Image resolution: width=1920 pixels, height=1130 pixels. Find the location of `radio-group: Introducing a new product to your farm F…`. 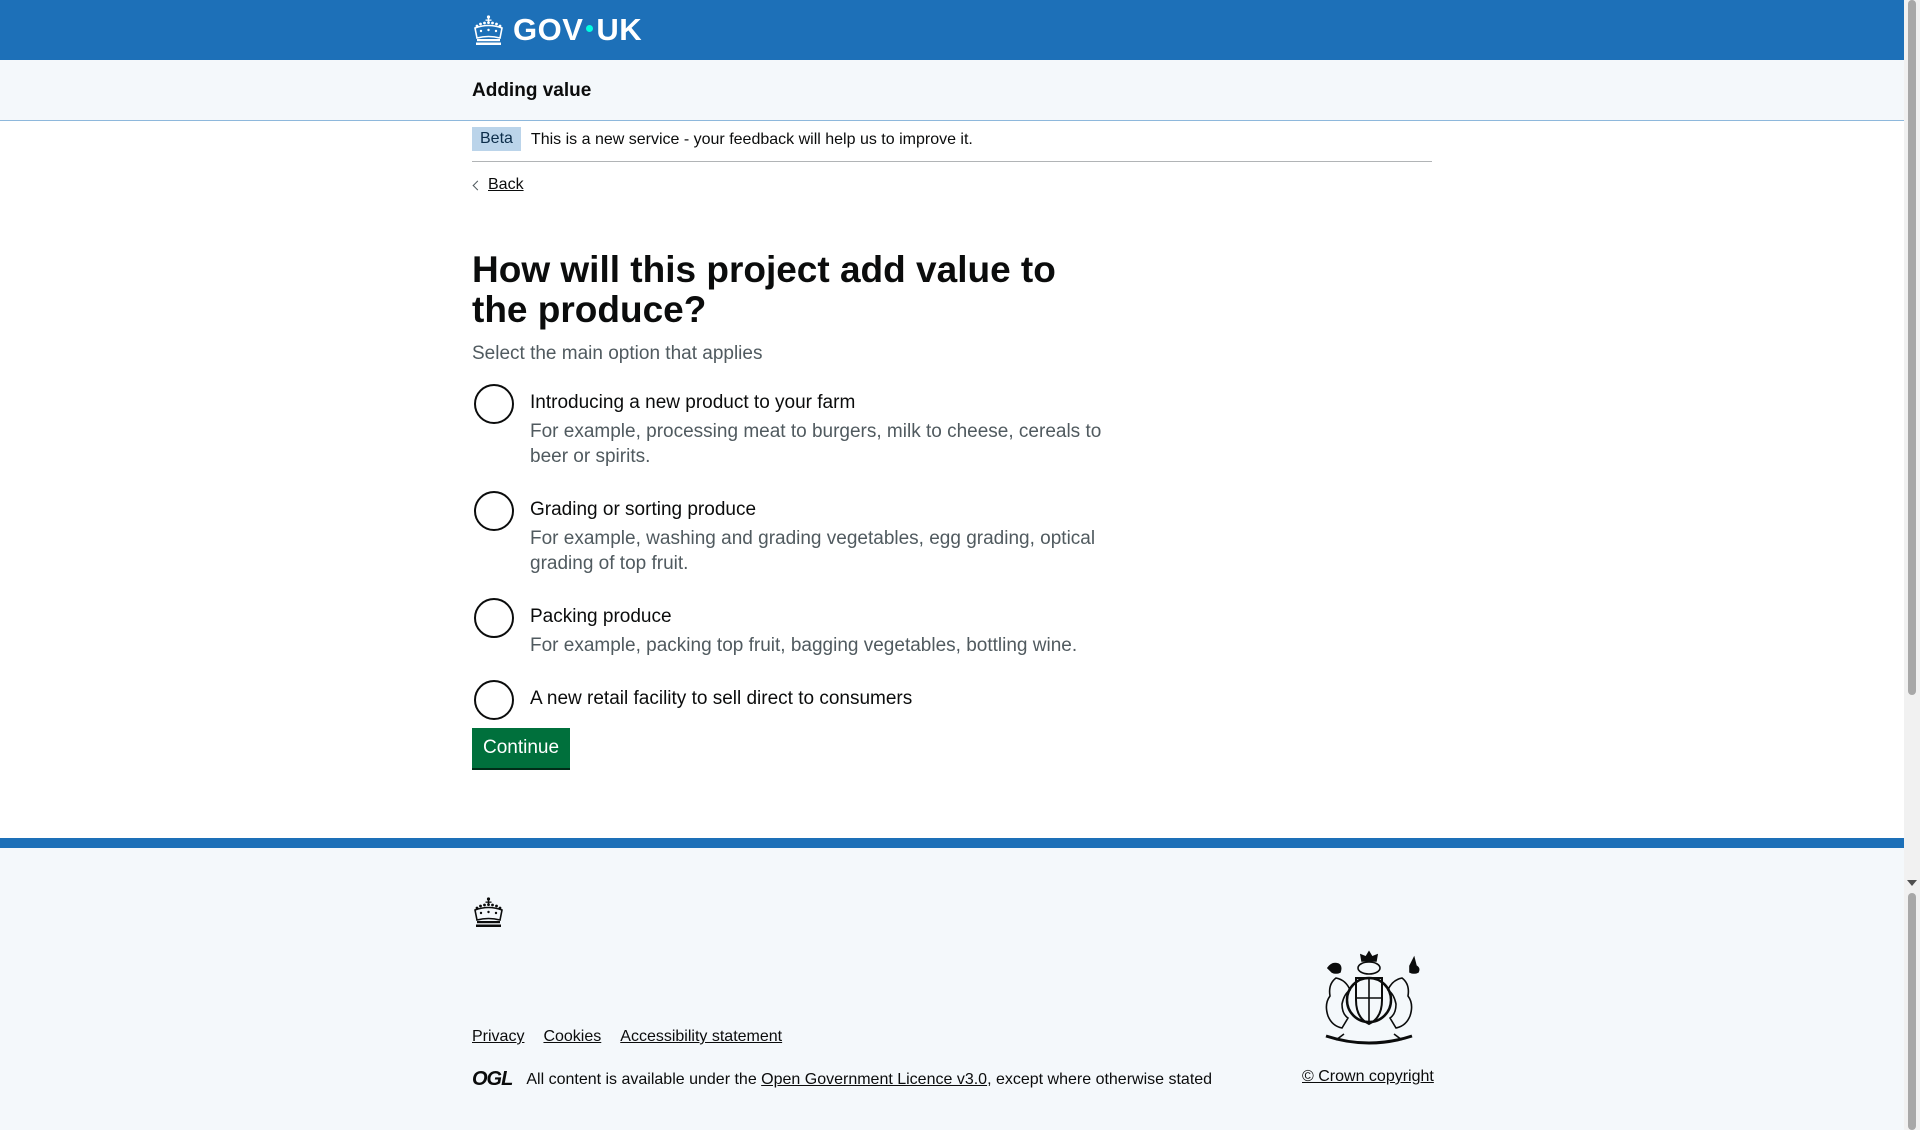

radio-group: Introducing a new product to your farm F… is located at coordinates (792, 560).